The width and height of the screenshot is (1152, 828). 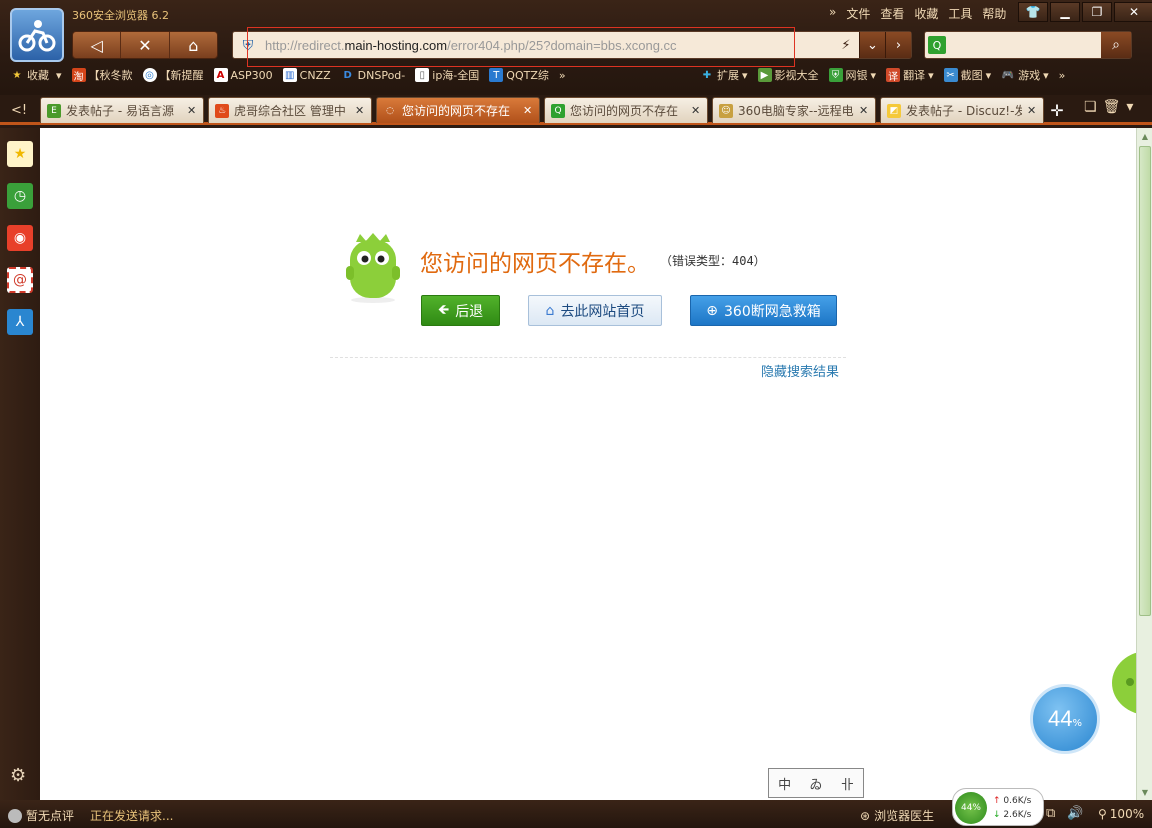 What do you see at coordinates (20, 238) in the screenshot?
I see `weibo-icon: ◉` at bounding box center [20, 238].